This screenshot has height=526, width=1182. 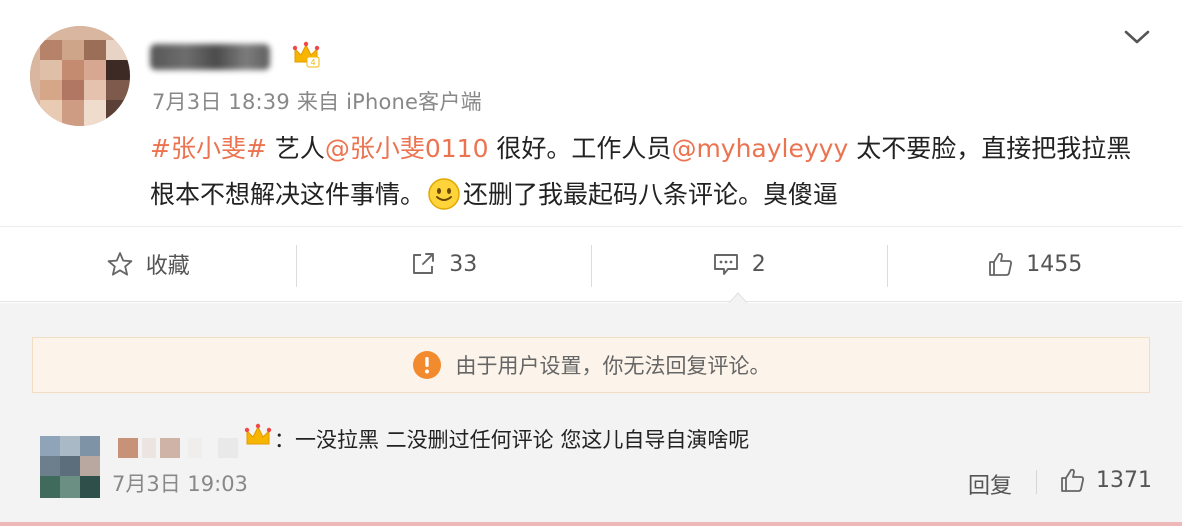 What do you see at coordinates (739, 264) in the screenshot?
I see `comment-button: 2` at bounding box center [739, 264].